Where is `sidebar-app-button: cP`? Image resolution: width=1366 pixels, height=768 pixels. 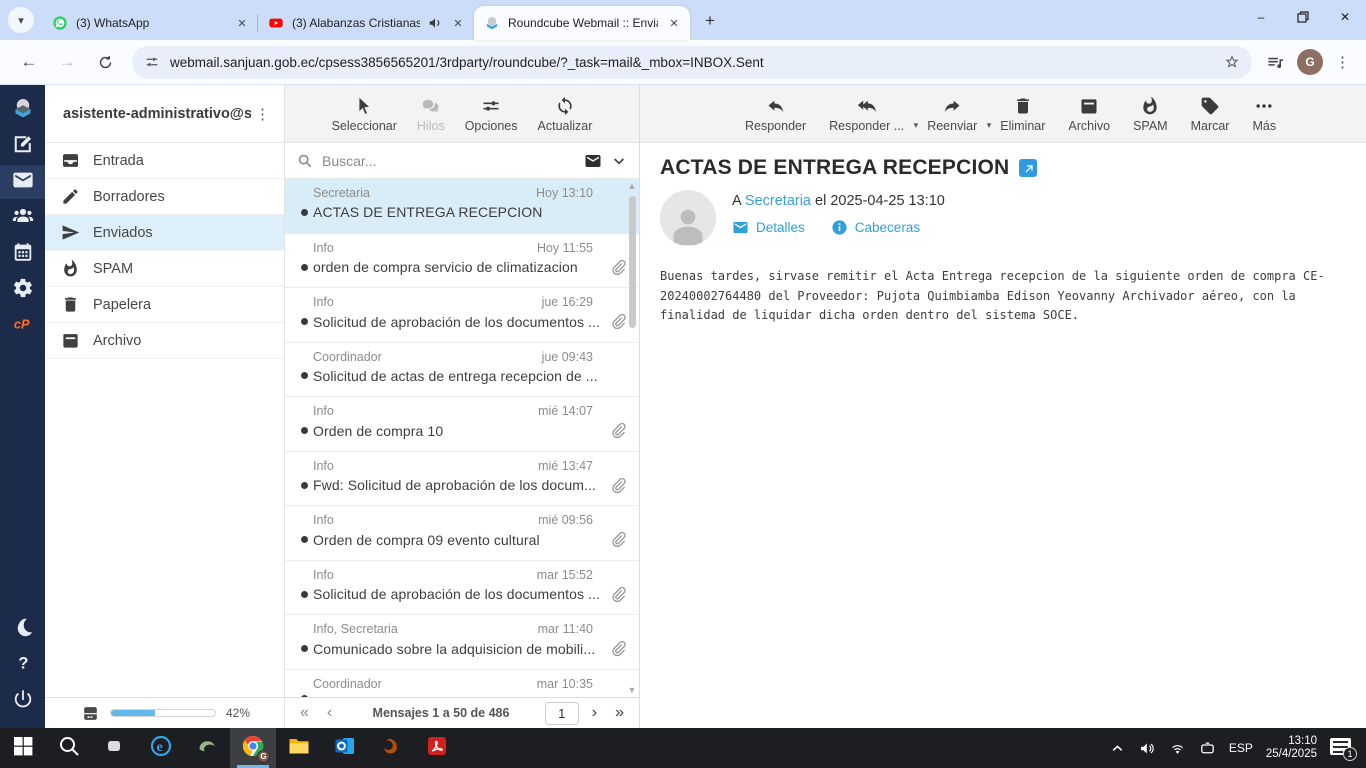
sidebar-app-button: cP is located at coordinates (22, 326).